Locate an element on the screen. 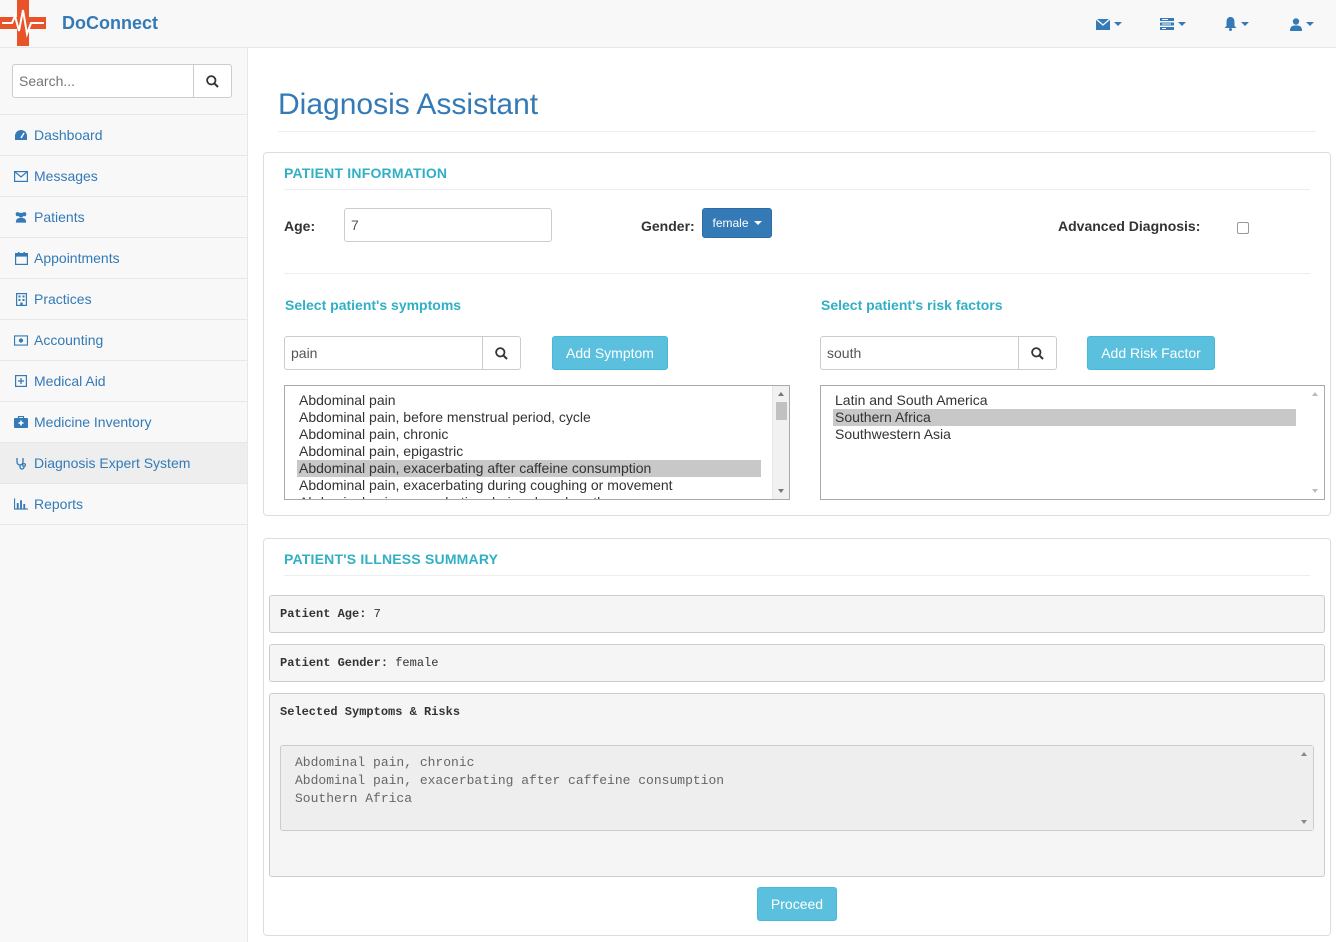  advanced-diagnosis-checkbox is located at coordinates (1243, 228).